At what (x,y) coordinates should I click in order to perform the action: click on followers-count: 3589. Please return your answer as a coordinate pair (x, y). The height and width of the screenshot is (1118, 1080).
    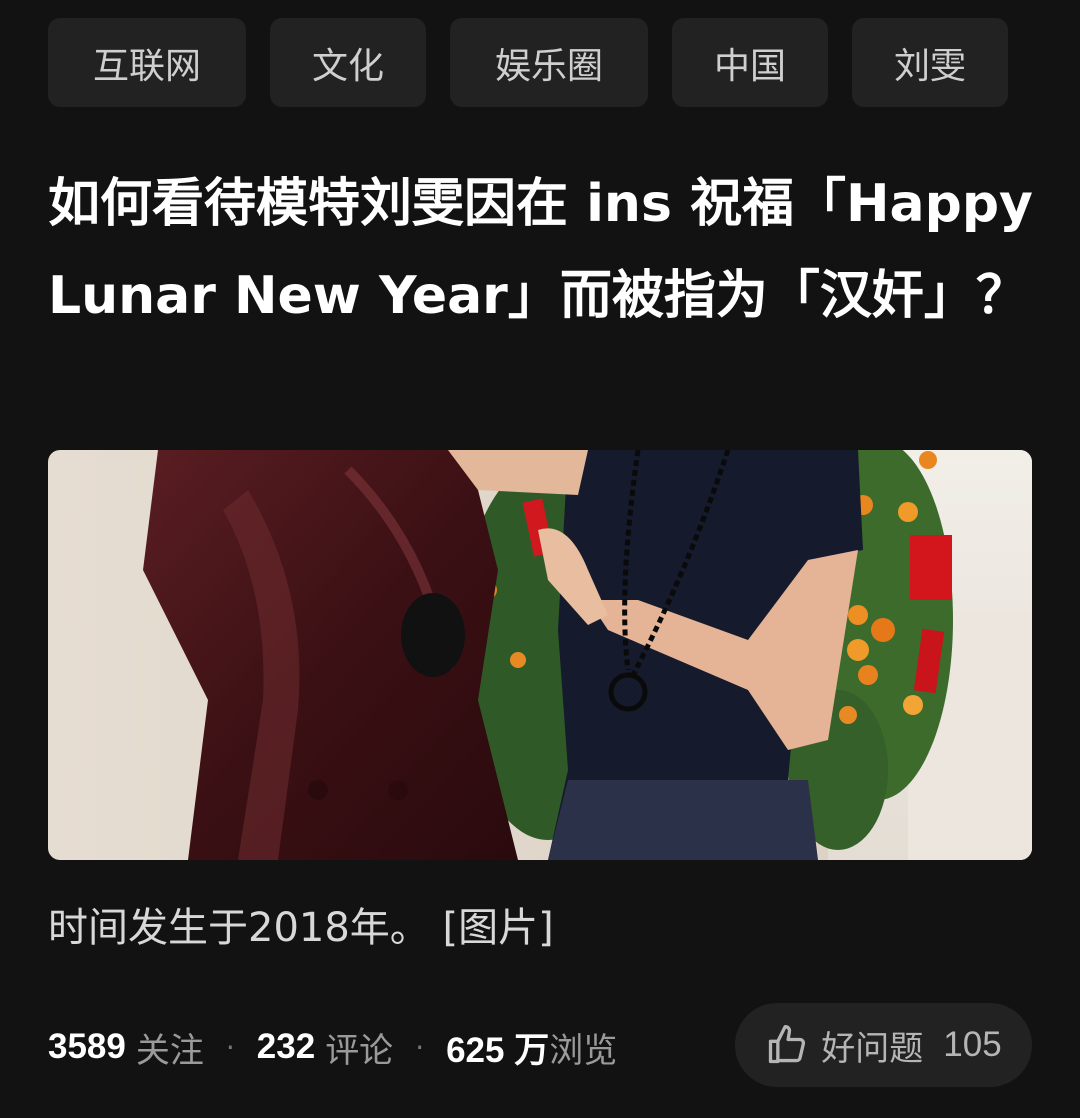
    Looking at the image, I should click on (87, 1046).